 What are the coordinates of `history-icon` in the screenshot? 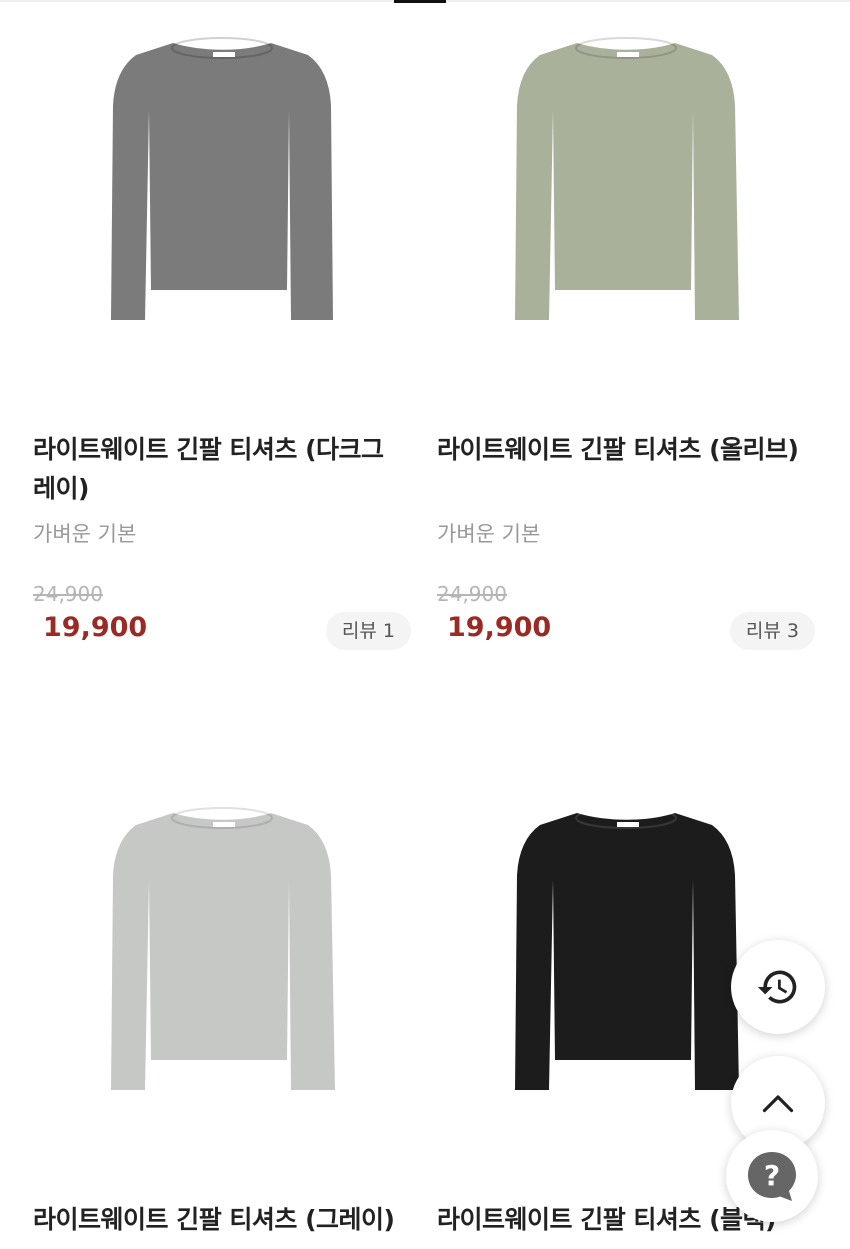 It's located at (777, 987).